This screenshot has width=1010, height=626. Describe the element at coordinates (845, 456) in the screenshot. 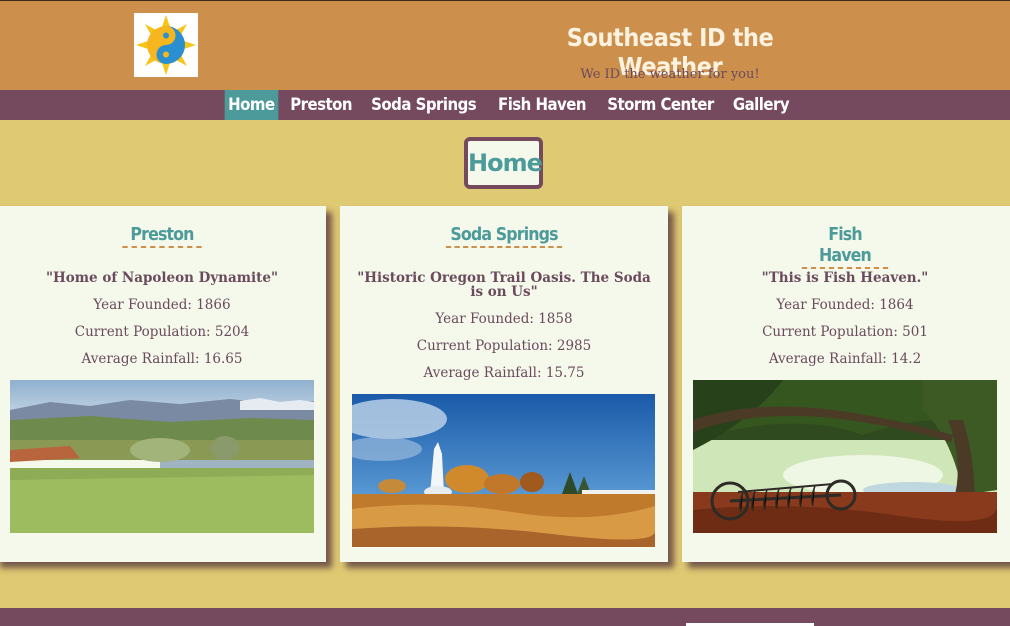

I see `fish-haven-photo` at that location.